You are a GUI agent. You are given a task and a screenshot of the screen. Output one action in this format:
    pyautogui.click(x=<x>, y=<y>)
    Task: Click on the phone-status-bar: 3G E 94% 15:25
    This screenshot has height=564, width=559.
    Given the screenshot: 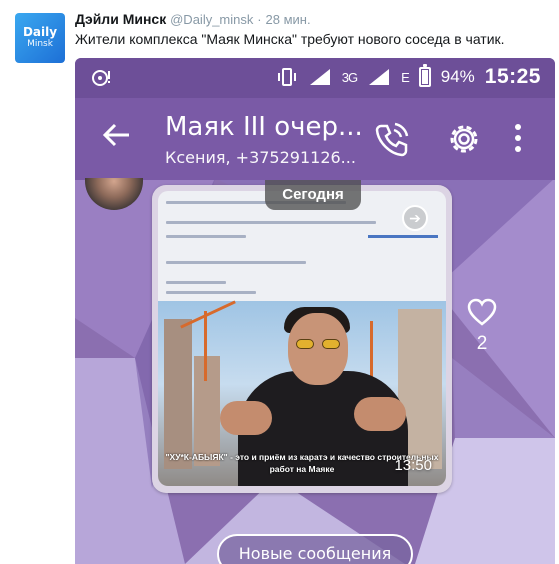 What is the action you would take?
    pyautogui.click(x=315, y=78)
    